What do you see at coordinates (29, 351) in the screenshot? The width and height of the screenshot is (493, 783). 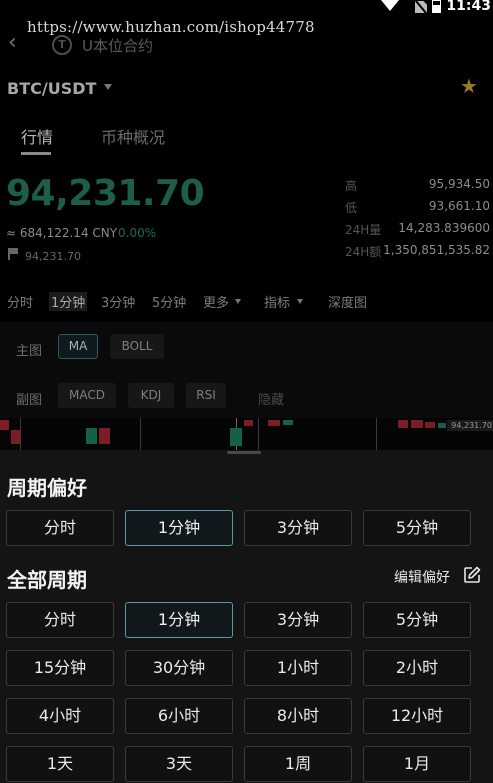 I see `main-chart-label: 主图` at bounding box center [29, 351].